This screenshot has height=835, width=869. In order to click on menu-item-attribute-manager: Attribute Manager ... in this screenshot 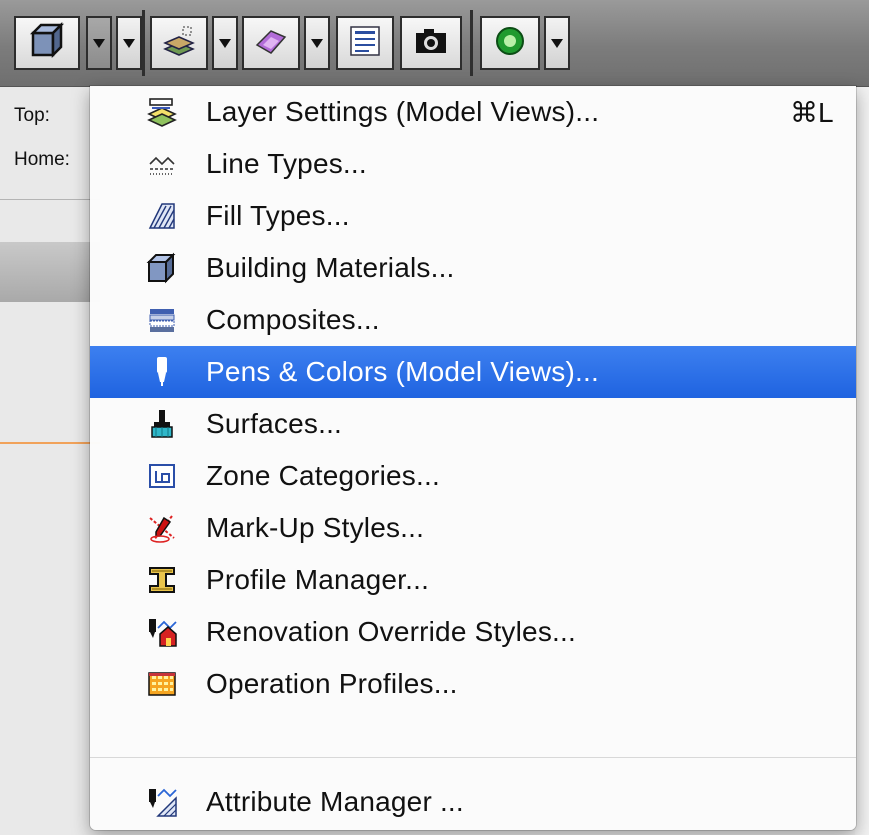, I will do `click(473, 802)`.